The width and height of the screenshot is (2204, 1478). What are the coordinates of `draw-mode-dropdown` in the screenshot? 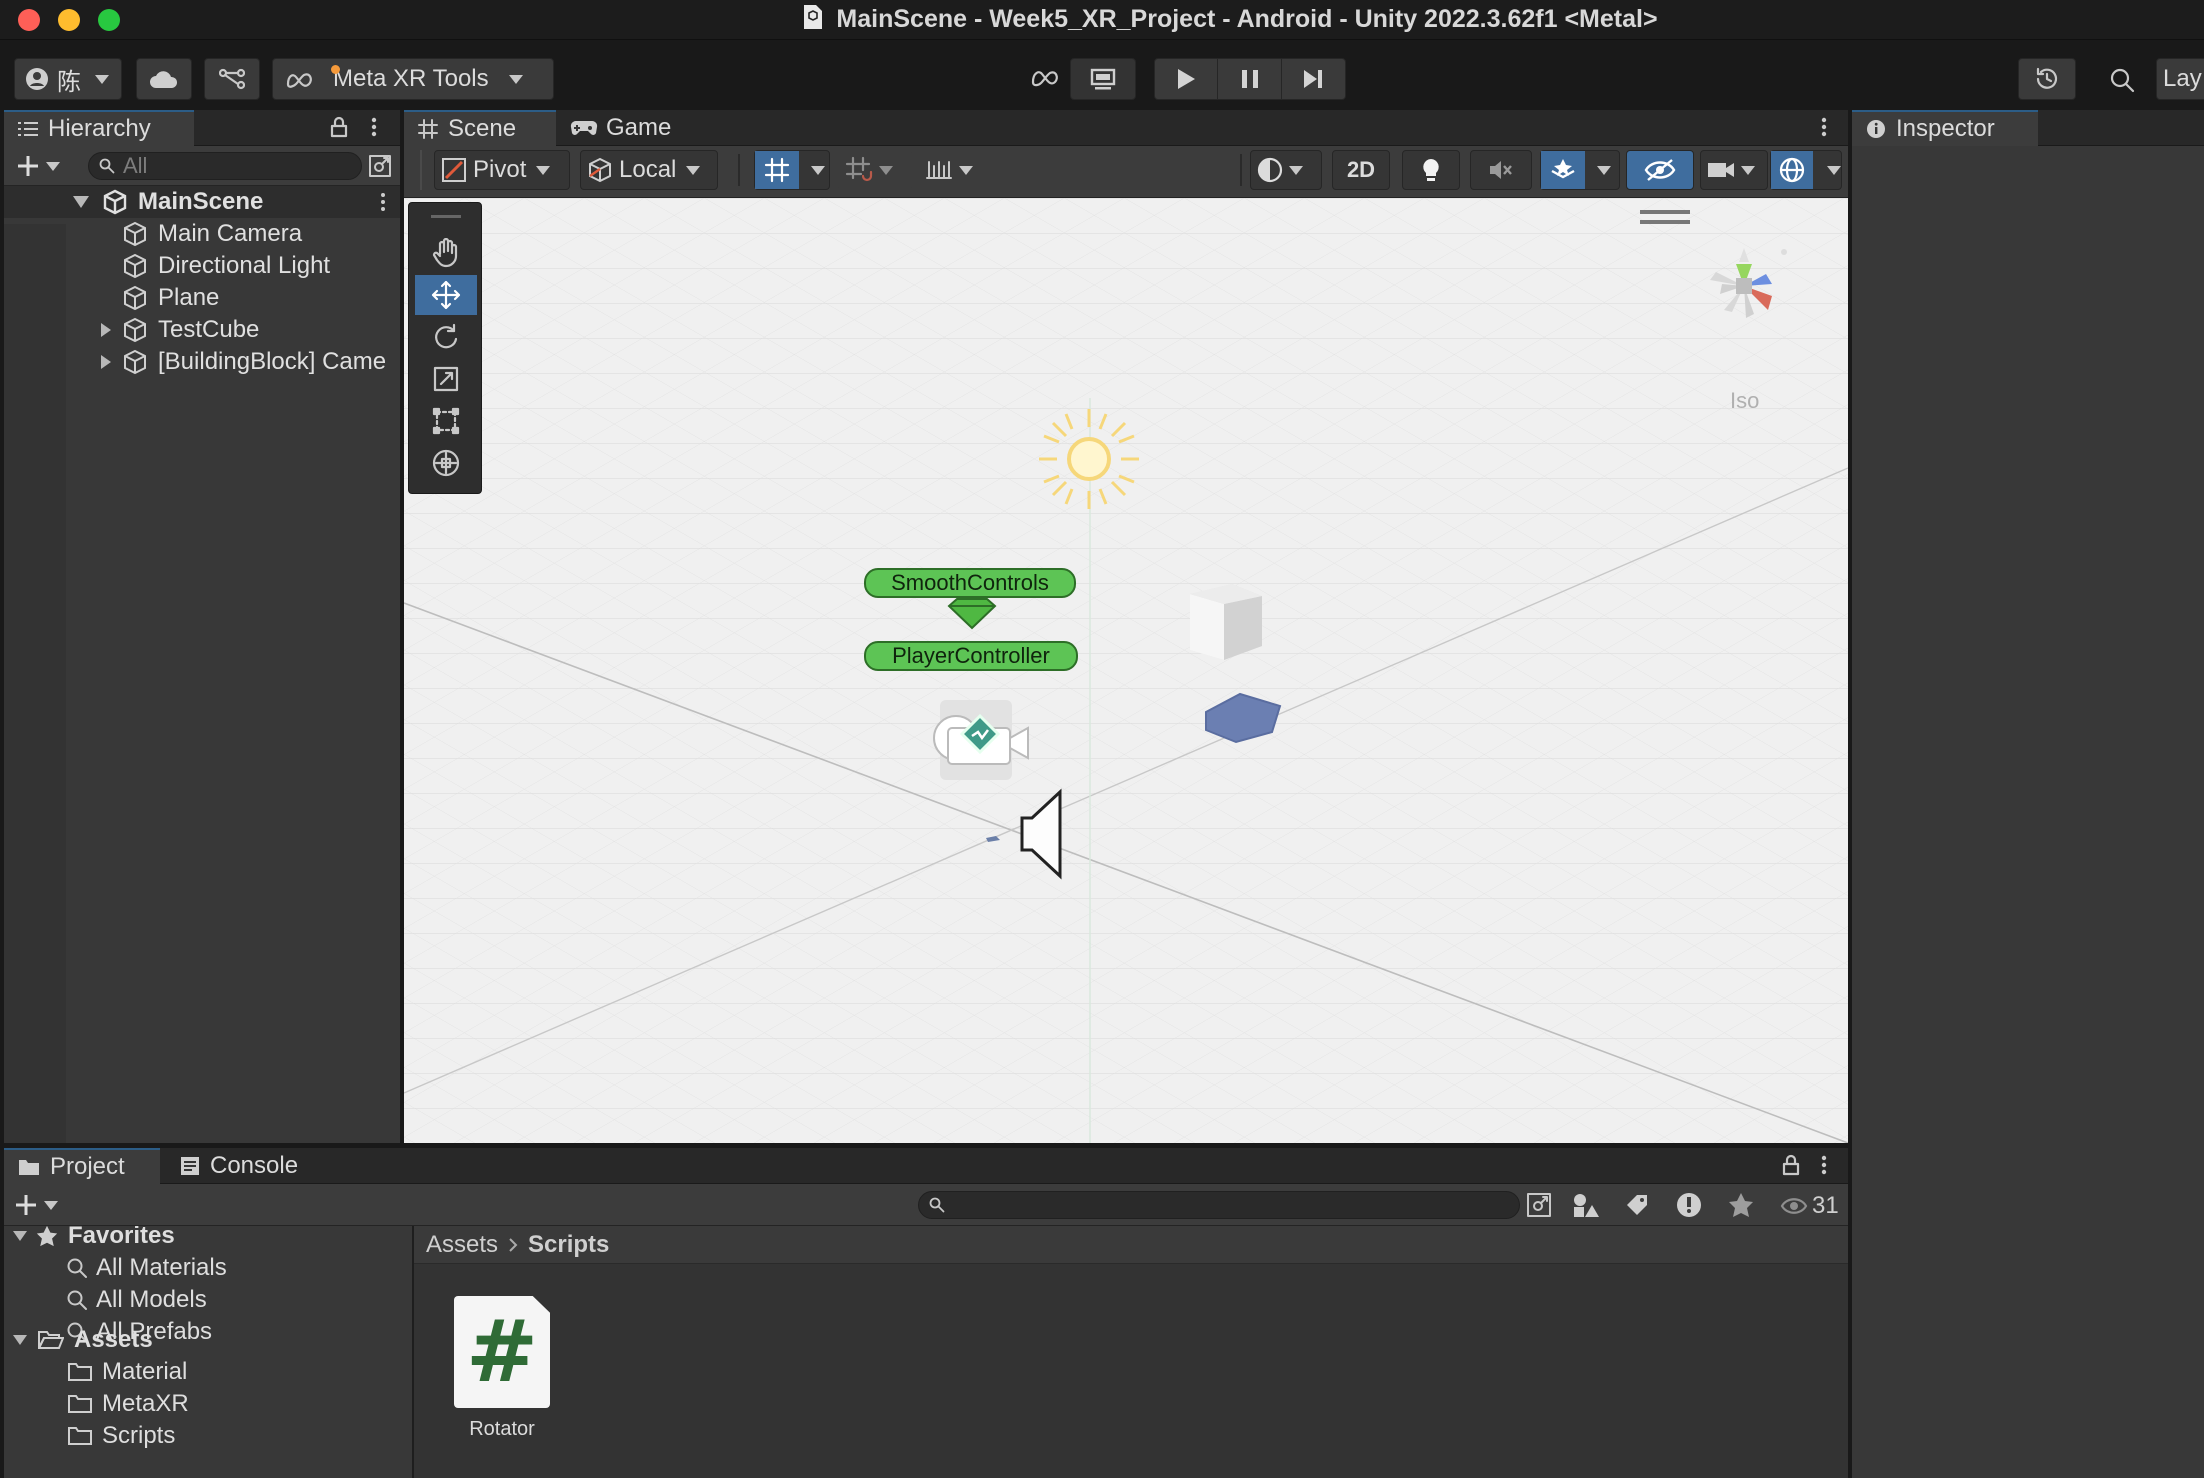 It's located at (1286, 170).